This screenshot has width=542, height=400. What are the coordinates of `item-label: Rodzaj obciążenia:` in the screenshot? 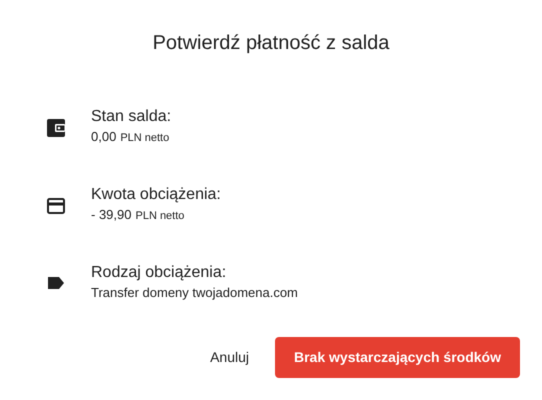 It's located at (159, 273).